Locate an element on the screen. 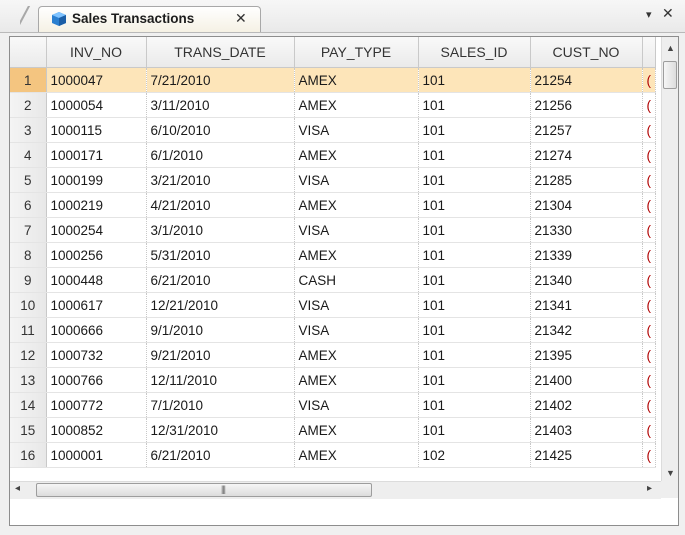 The height and width of the screenshot is (535, 685). horizontal-scrollbar: ◂ ||| ▸ is located at coordinates (335, 490).